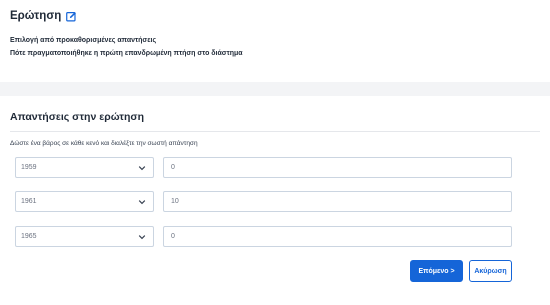 The height and width of the screenshot is (305, 550). I want to click on next-button: Επόμενο >, so click(436, 271).